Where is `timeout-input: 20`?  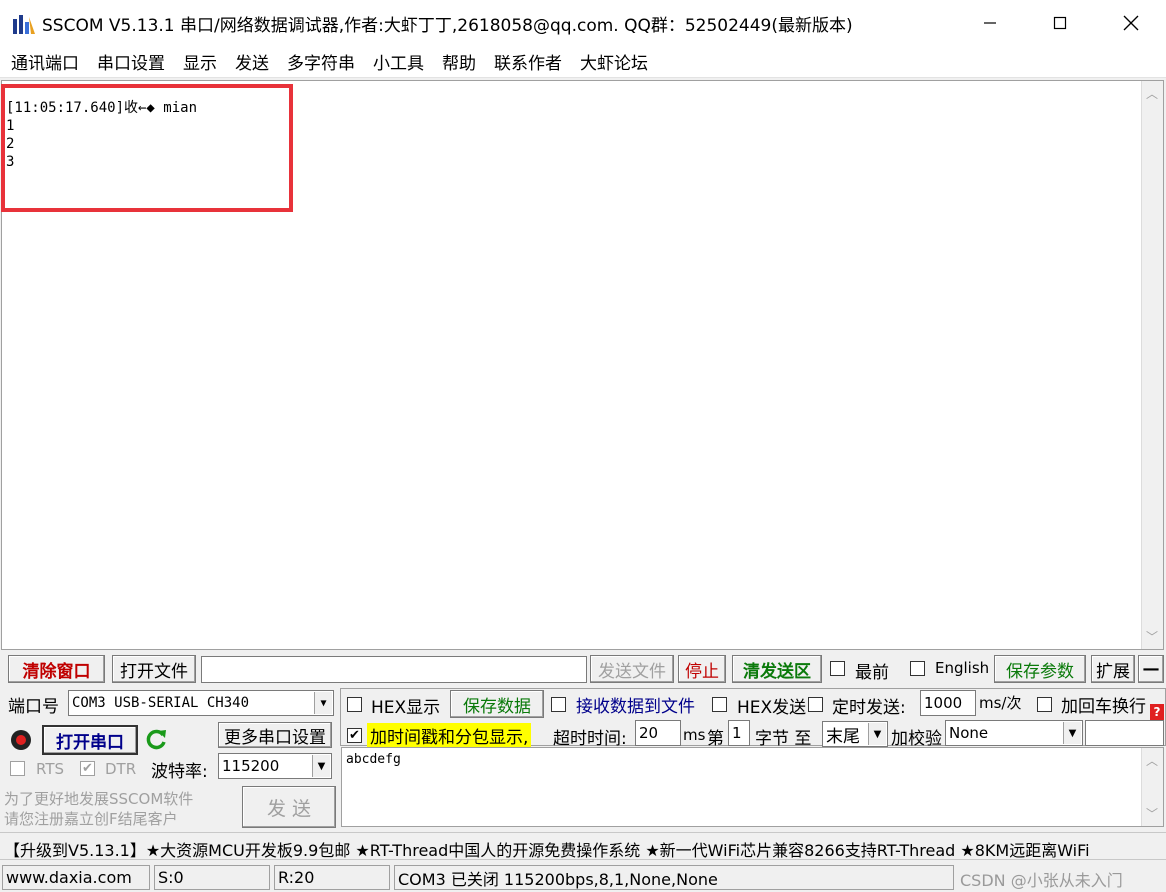 timeout-input: 20 is located at coordinates (658, 733).